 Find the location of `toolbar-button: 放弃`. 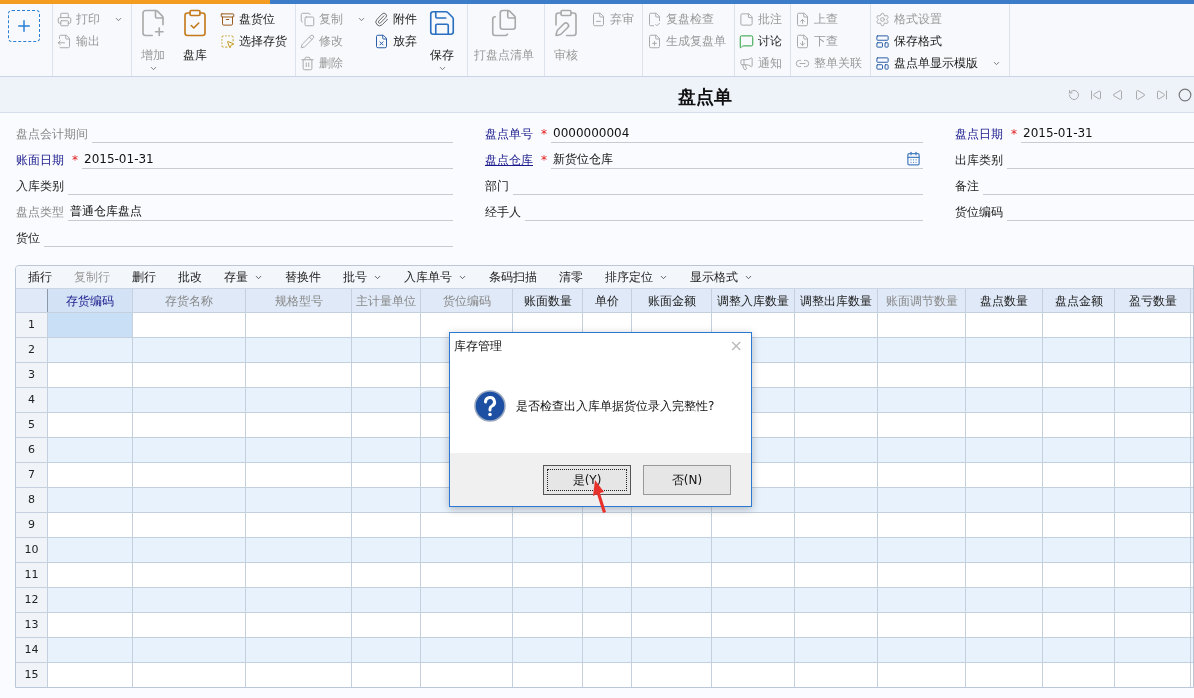

toolbar-button: 放弃 is located at coordinates (395, 41).